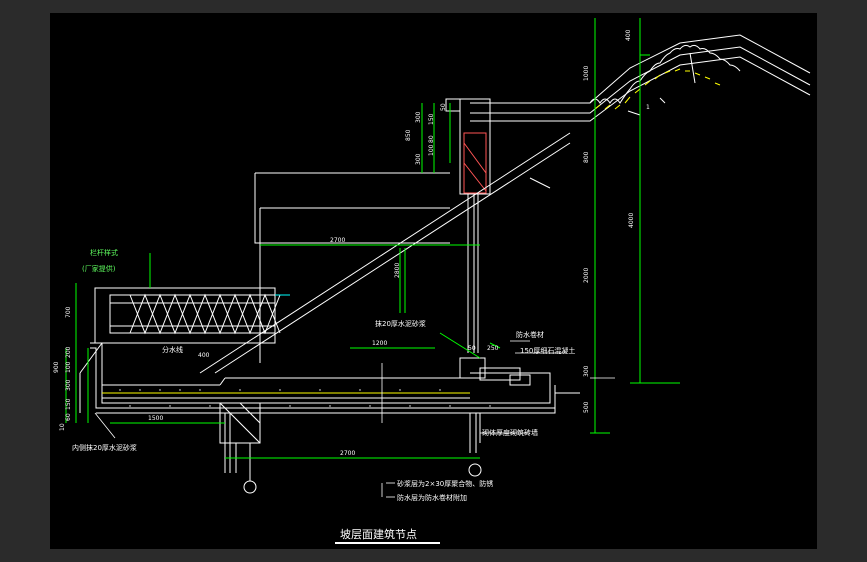  I want to click on note-waterline: 分水线, so click(172, 349).